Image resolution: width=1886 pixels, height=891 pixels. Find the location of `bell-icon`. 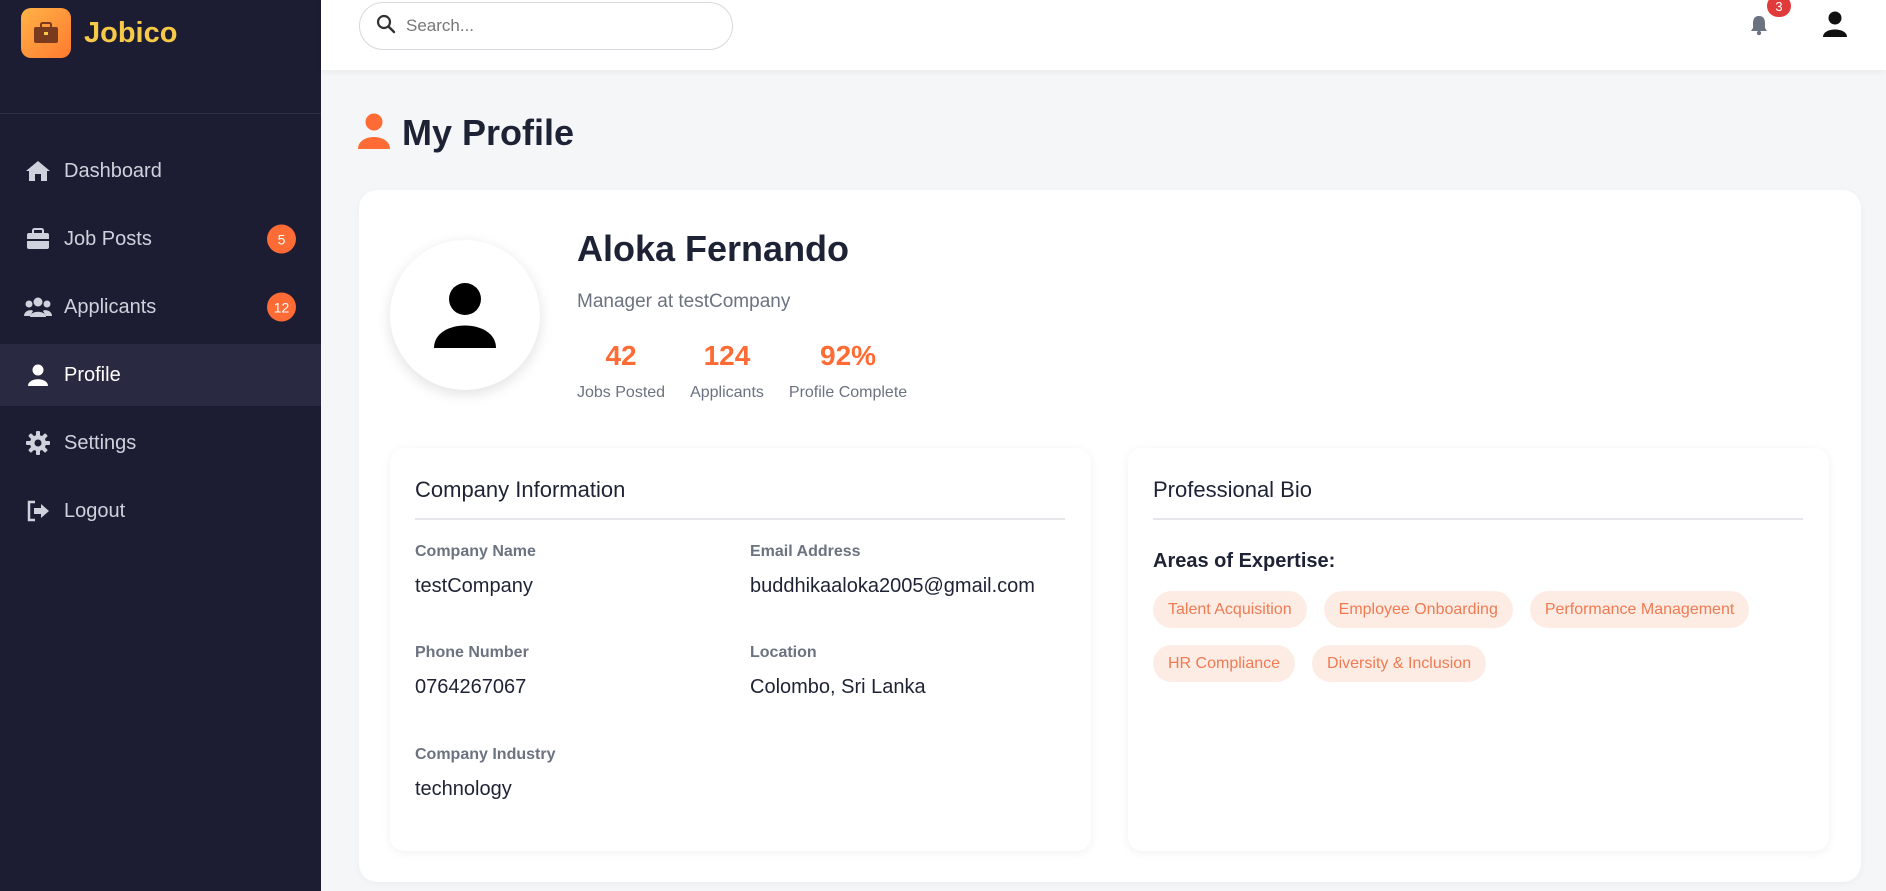

bell-icon is located at coordinates (1761, 26).